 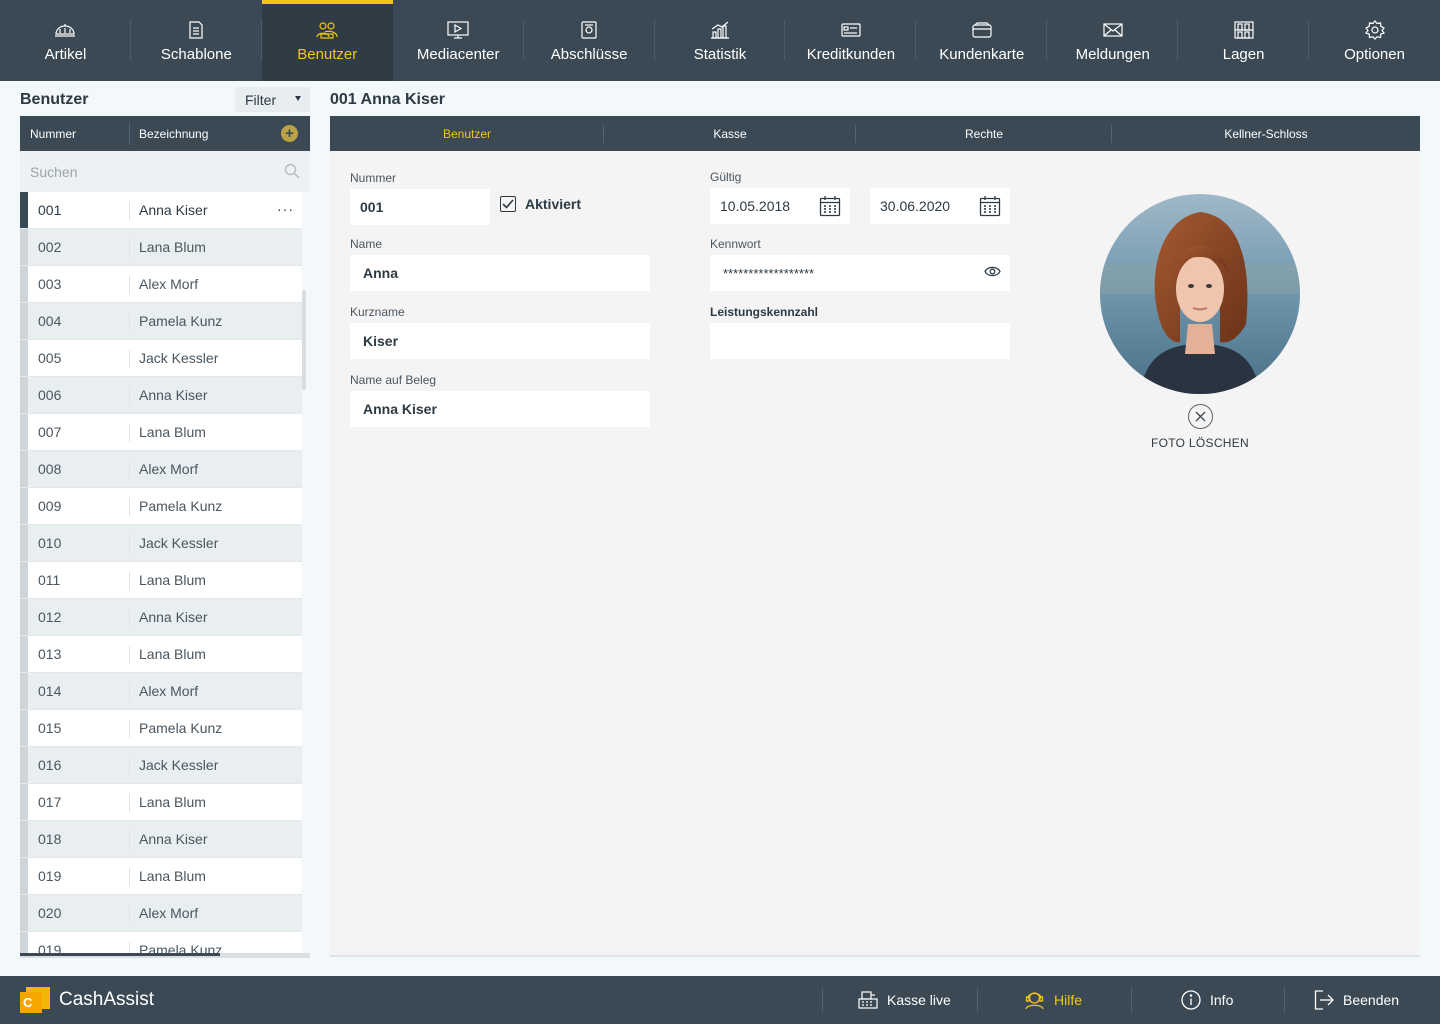 What do you see at coordinates (458, 30) in the screenshot?
I see `monitor-icon` at bounding box center [458, 30].